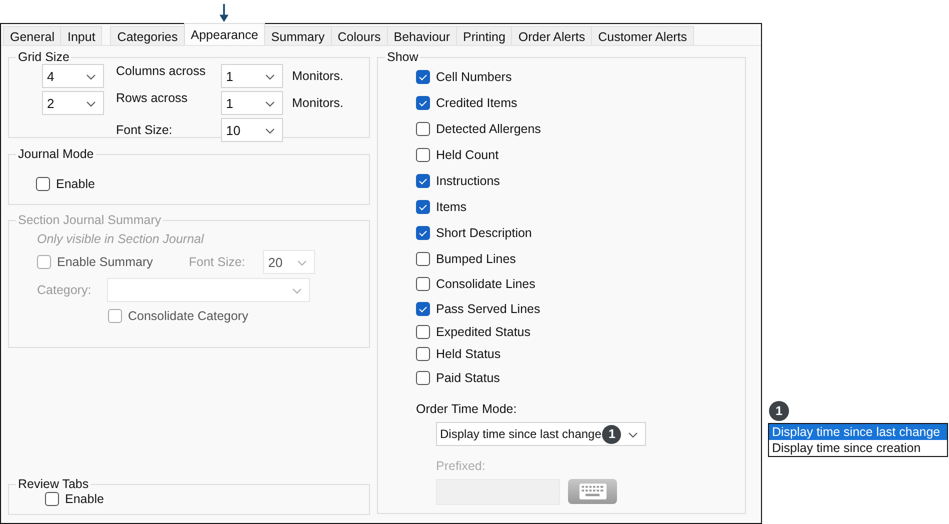  Describe the element at coordinates (477, 103) in the screenshot. I see `checkbox-label: Credited Items` at that location.